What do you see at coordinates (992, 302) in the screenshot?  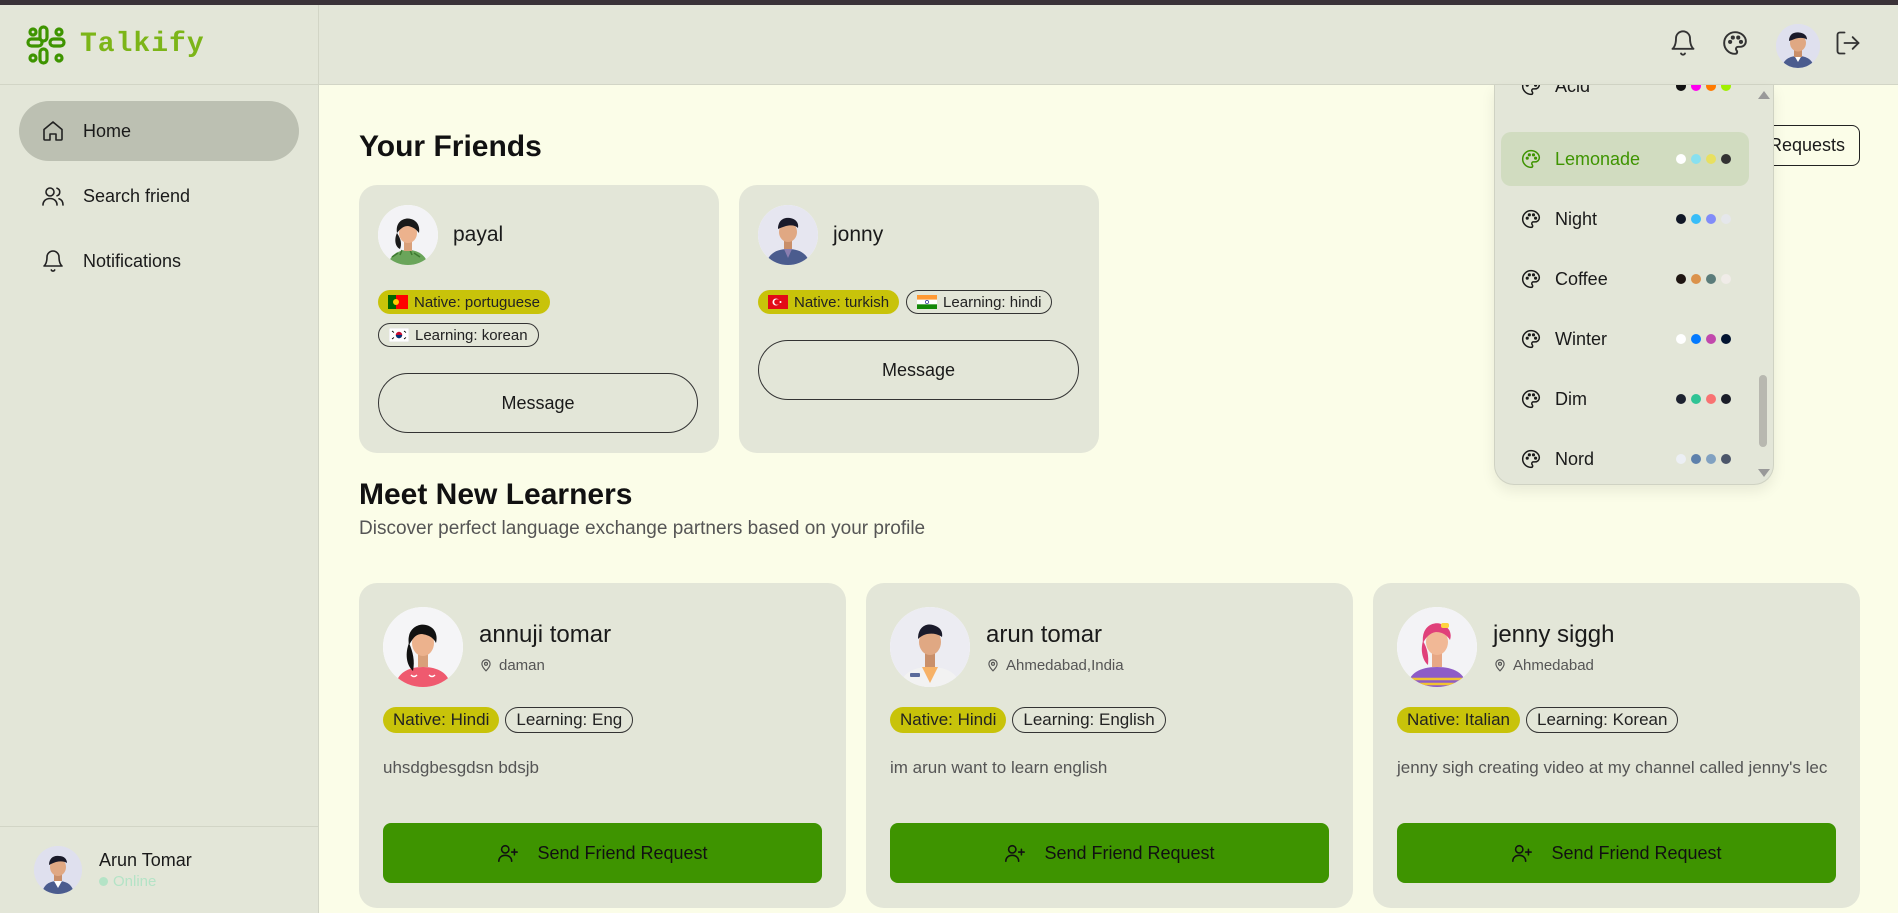 I see `learning-language-text: Learning: hindi` at bounding box center [992, 302].